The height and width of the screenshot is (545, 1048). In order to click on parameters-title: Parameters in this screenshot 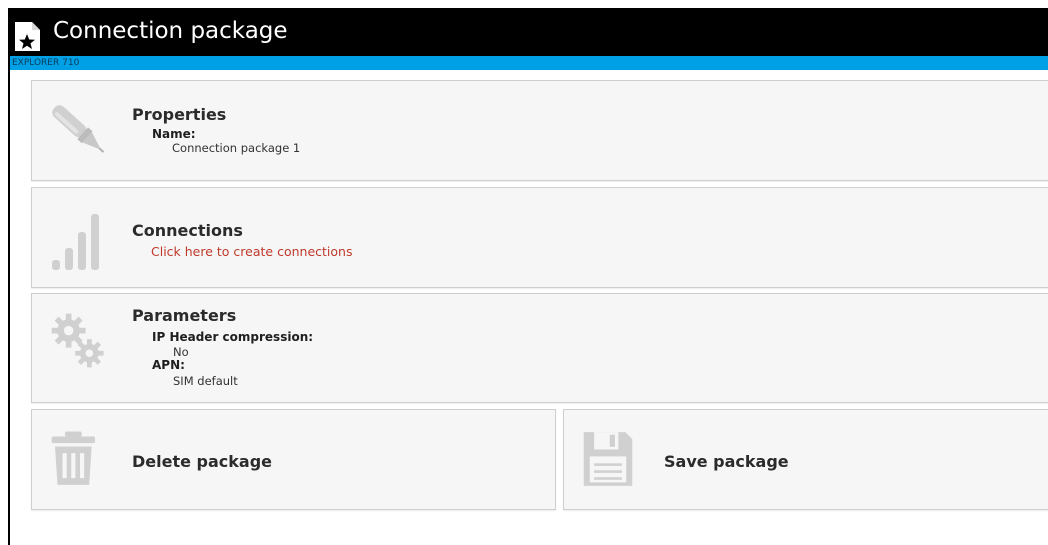, I will do `click(184, 315)`.